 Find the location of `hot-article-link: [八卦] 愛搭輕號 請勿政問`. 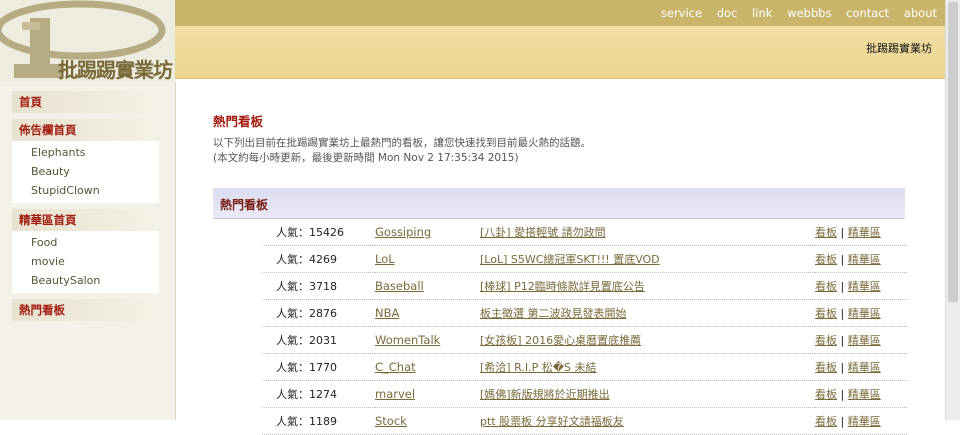

hot-article-link: [八卦] 愛搭輕號 請勿政問 is located at coordinates (543, 232).